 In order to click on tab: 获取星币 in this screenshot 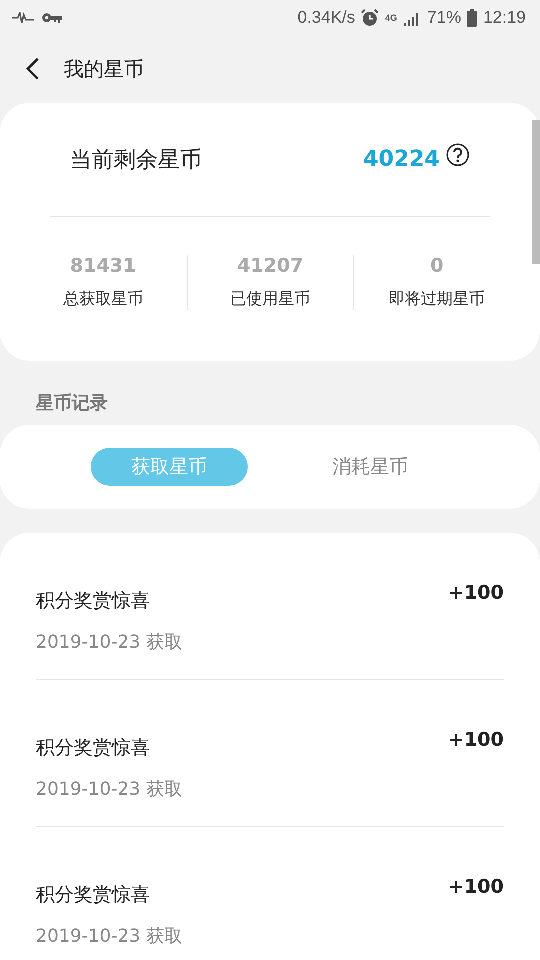, I will do `click(169, 467)`.